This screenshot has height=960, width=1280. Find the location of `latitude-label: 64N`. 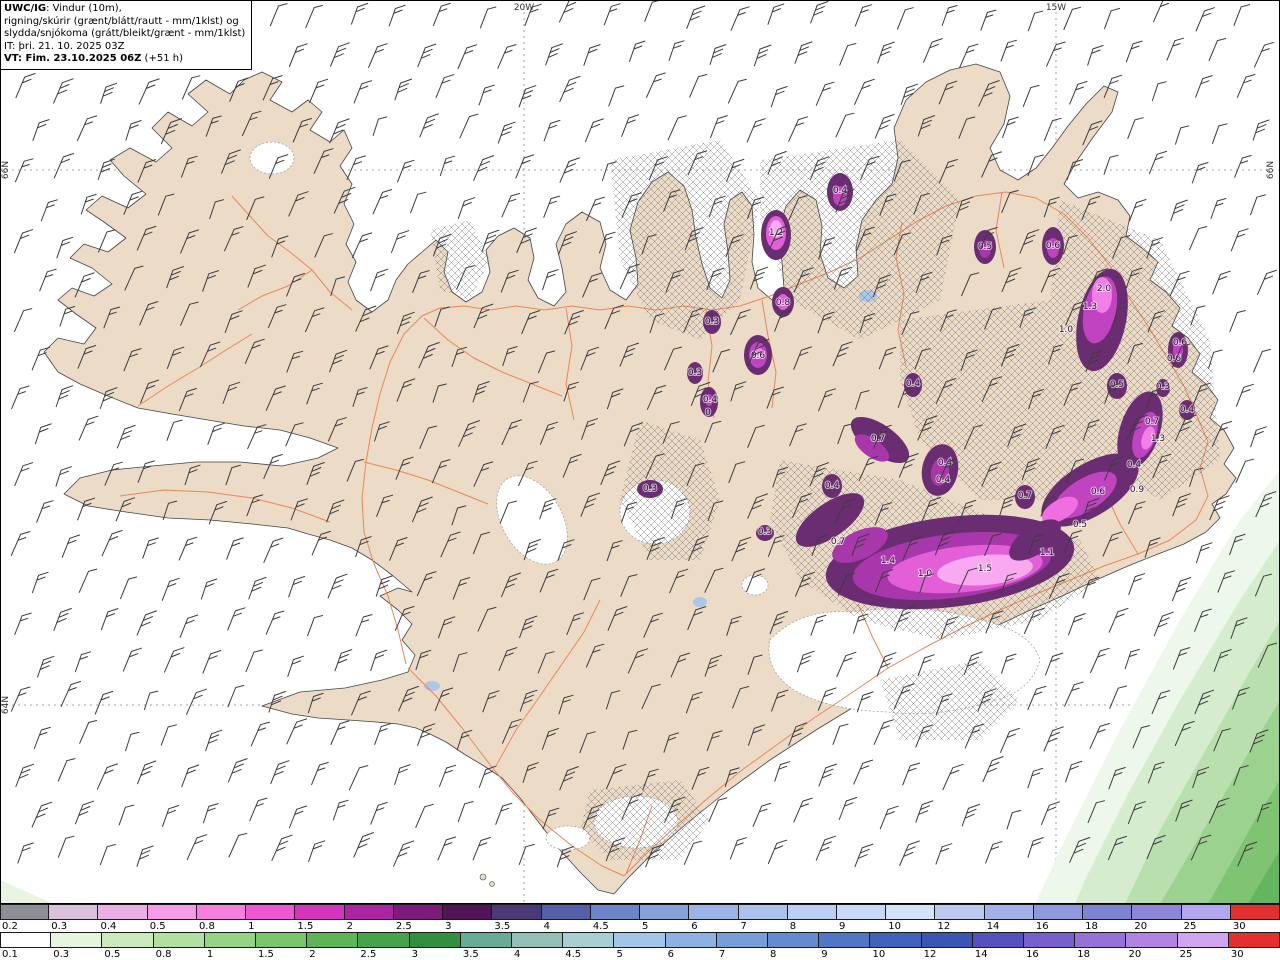

latitude-label: 64N is located at coordinates (6, 705).